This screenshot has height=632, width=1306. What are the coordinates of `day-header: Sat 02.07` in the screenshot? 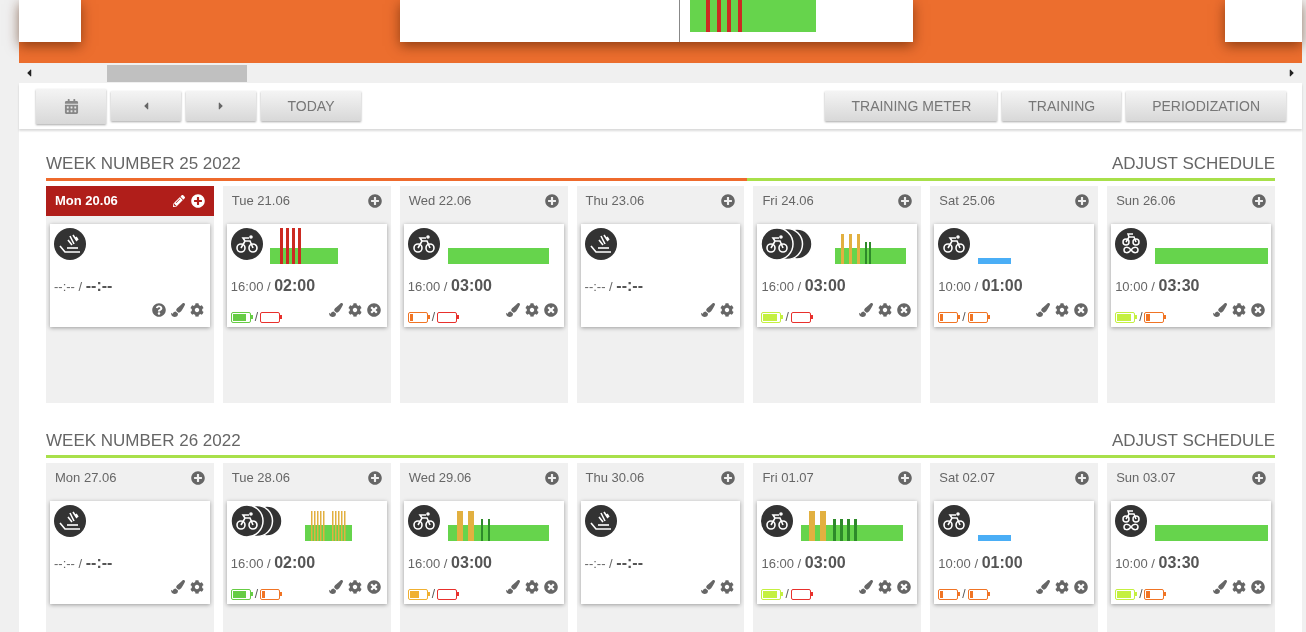 It's located at (1014, 478).